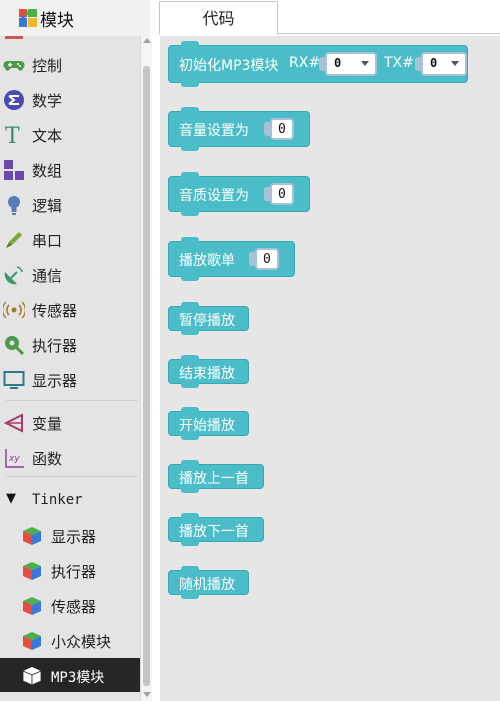 The image size is (500, 701). Describe the element at coordinates (388, 33) in the screenshot. I see `tab-border` at that location.